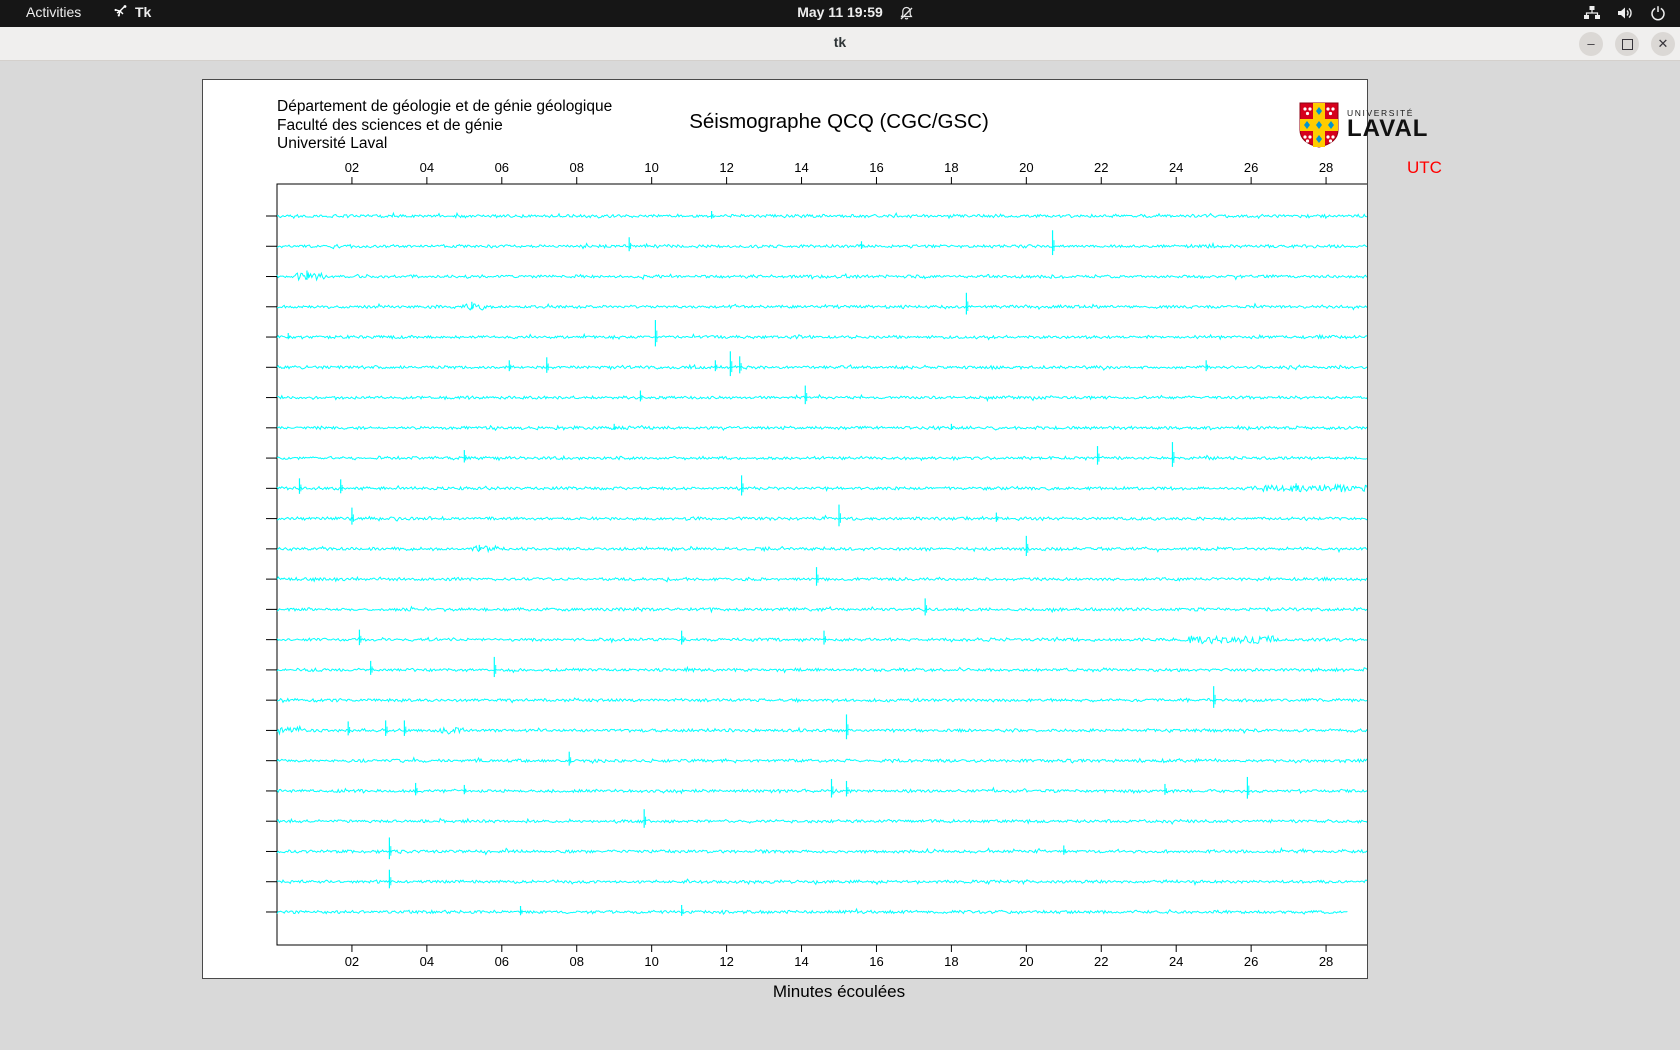  What do you see at coordinates (131, 12) in the screenshot?
I see `focused-app-indicator: Tk` at bounding box center [131, 12].